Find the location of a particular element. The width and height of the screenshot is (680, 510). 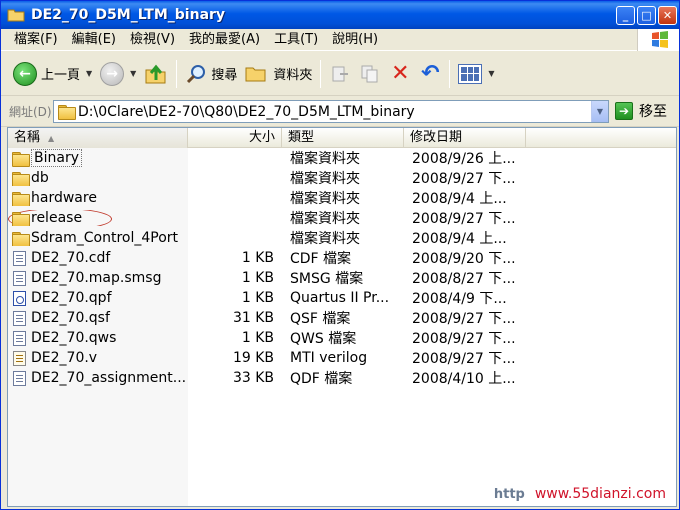

copy-to-button is located at coordinates (370, 74).